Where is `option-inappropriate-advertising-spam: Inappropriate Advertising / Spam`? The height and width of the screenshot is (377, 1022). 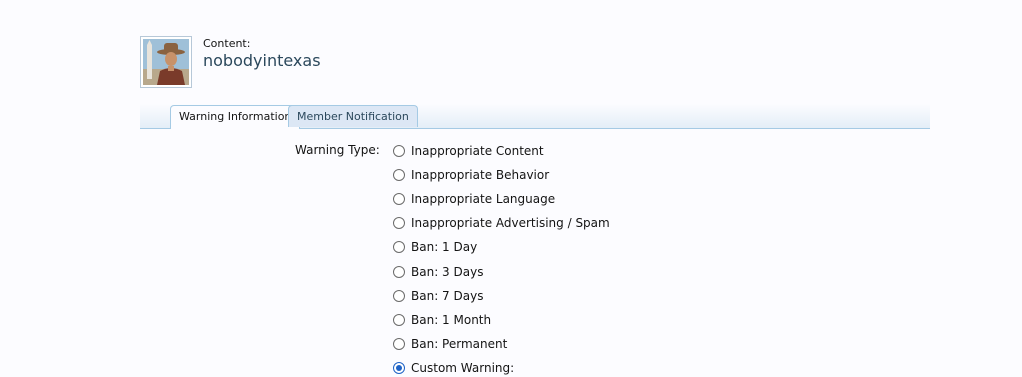 option-inappropriate-advertising-spam: Inappropriate Advertising / Spam is located at coordinates (501, 223).